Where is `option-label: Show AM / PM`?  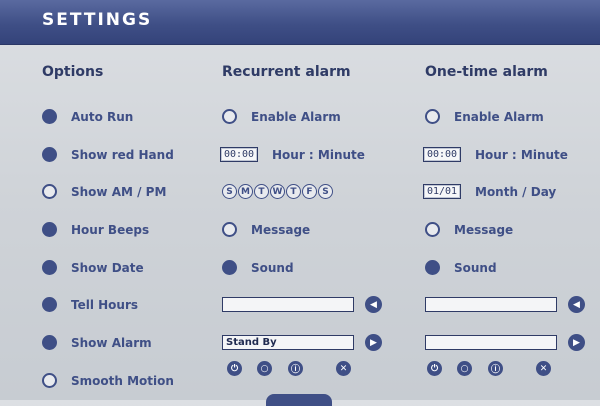 option-label: Show AM / PM is located at coordinates (119, 191).